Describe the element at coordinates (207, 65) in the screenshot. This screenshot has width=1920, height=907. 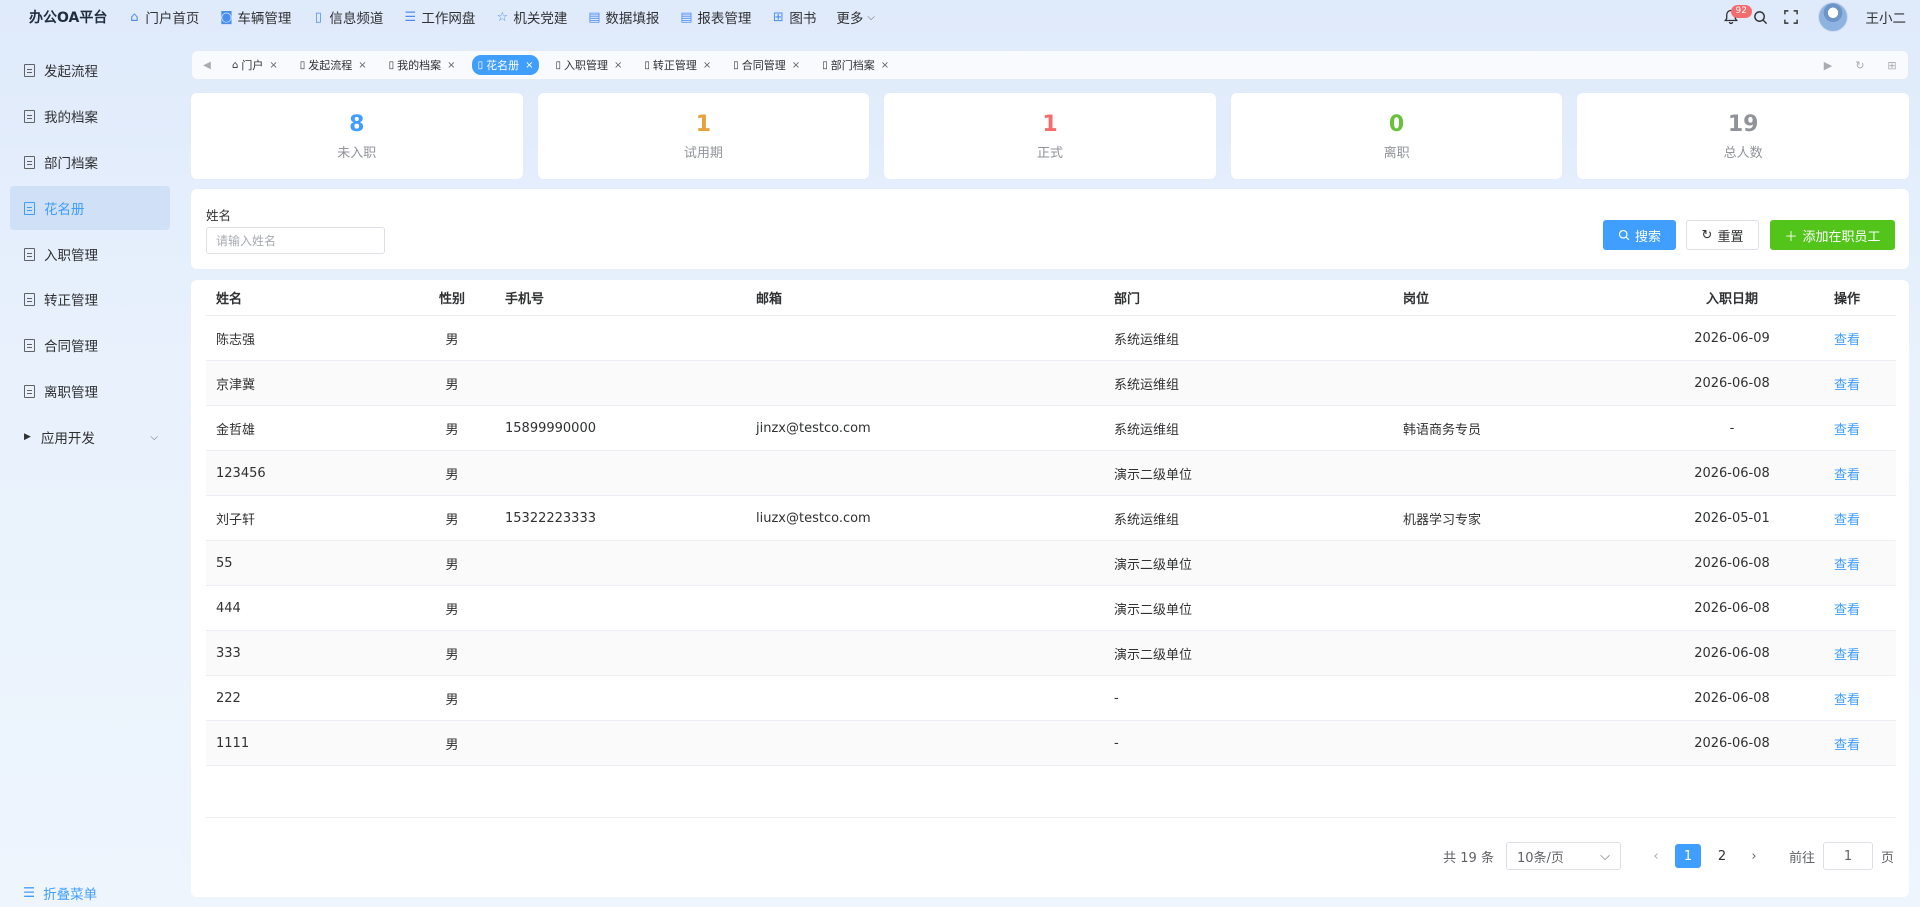
I see `tabs-scroll-left-button: ◀` at that location.